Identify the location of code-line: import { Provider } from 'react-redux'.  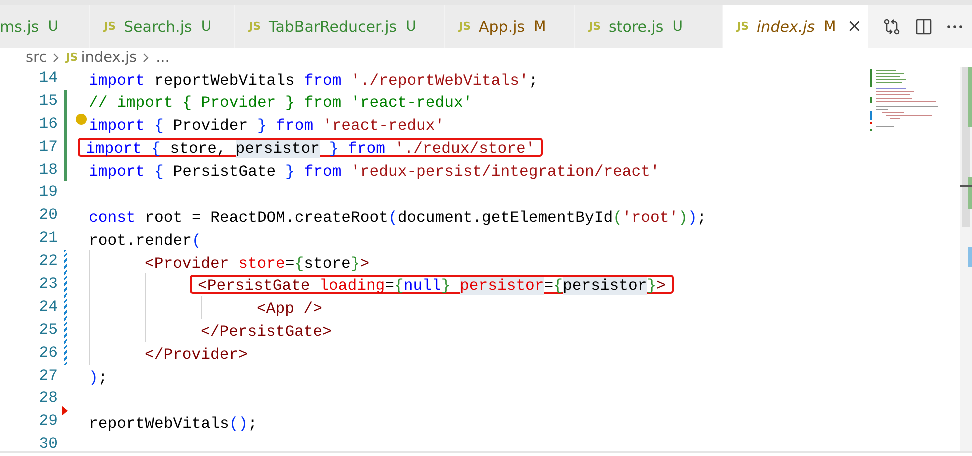
(267, 125).